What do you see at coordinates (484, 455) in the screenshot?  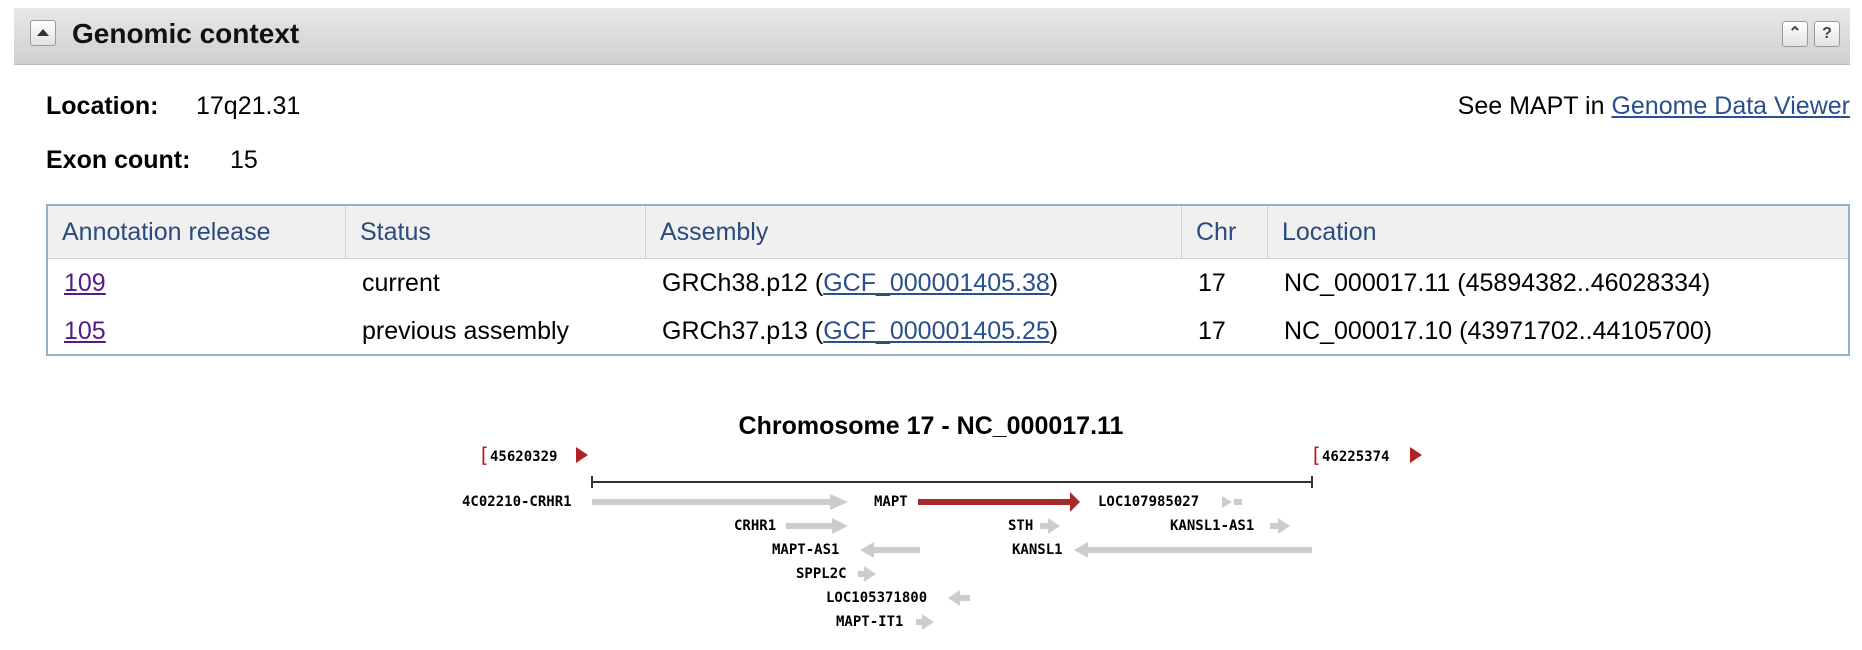 I see `left-bracket-icon: [` at bounding box center [484, 455].